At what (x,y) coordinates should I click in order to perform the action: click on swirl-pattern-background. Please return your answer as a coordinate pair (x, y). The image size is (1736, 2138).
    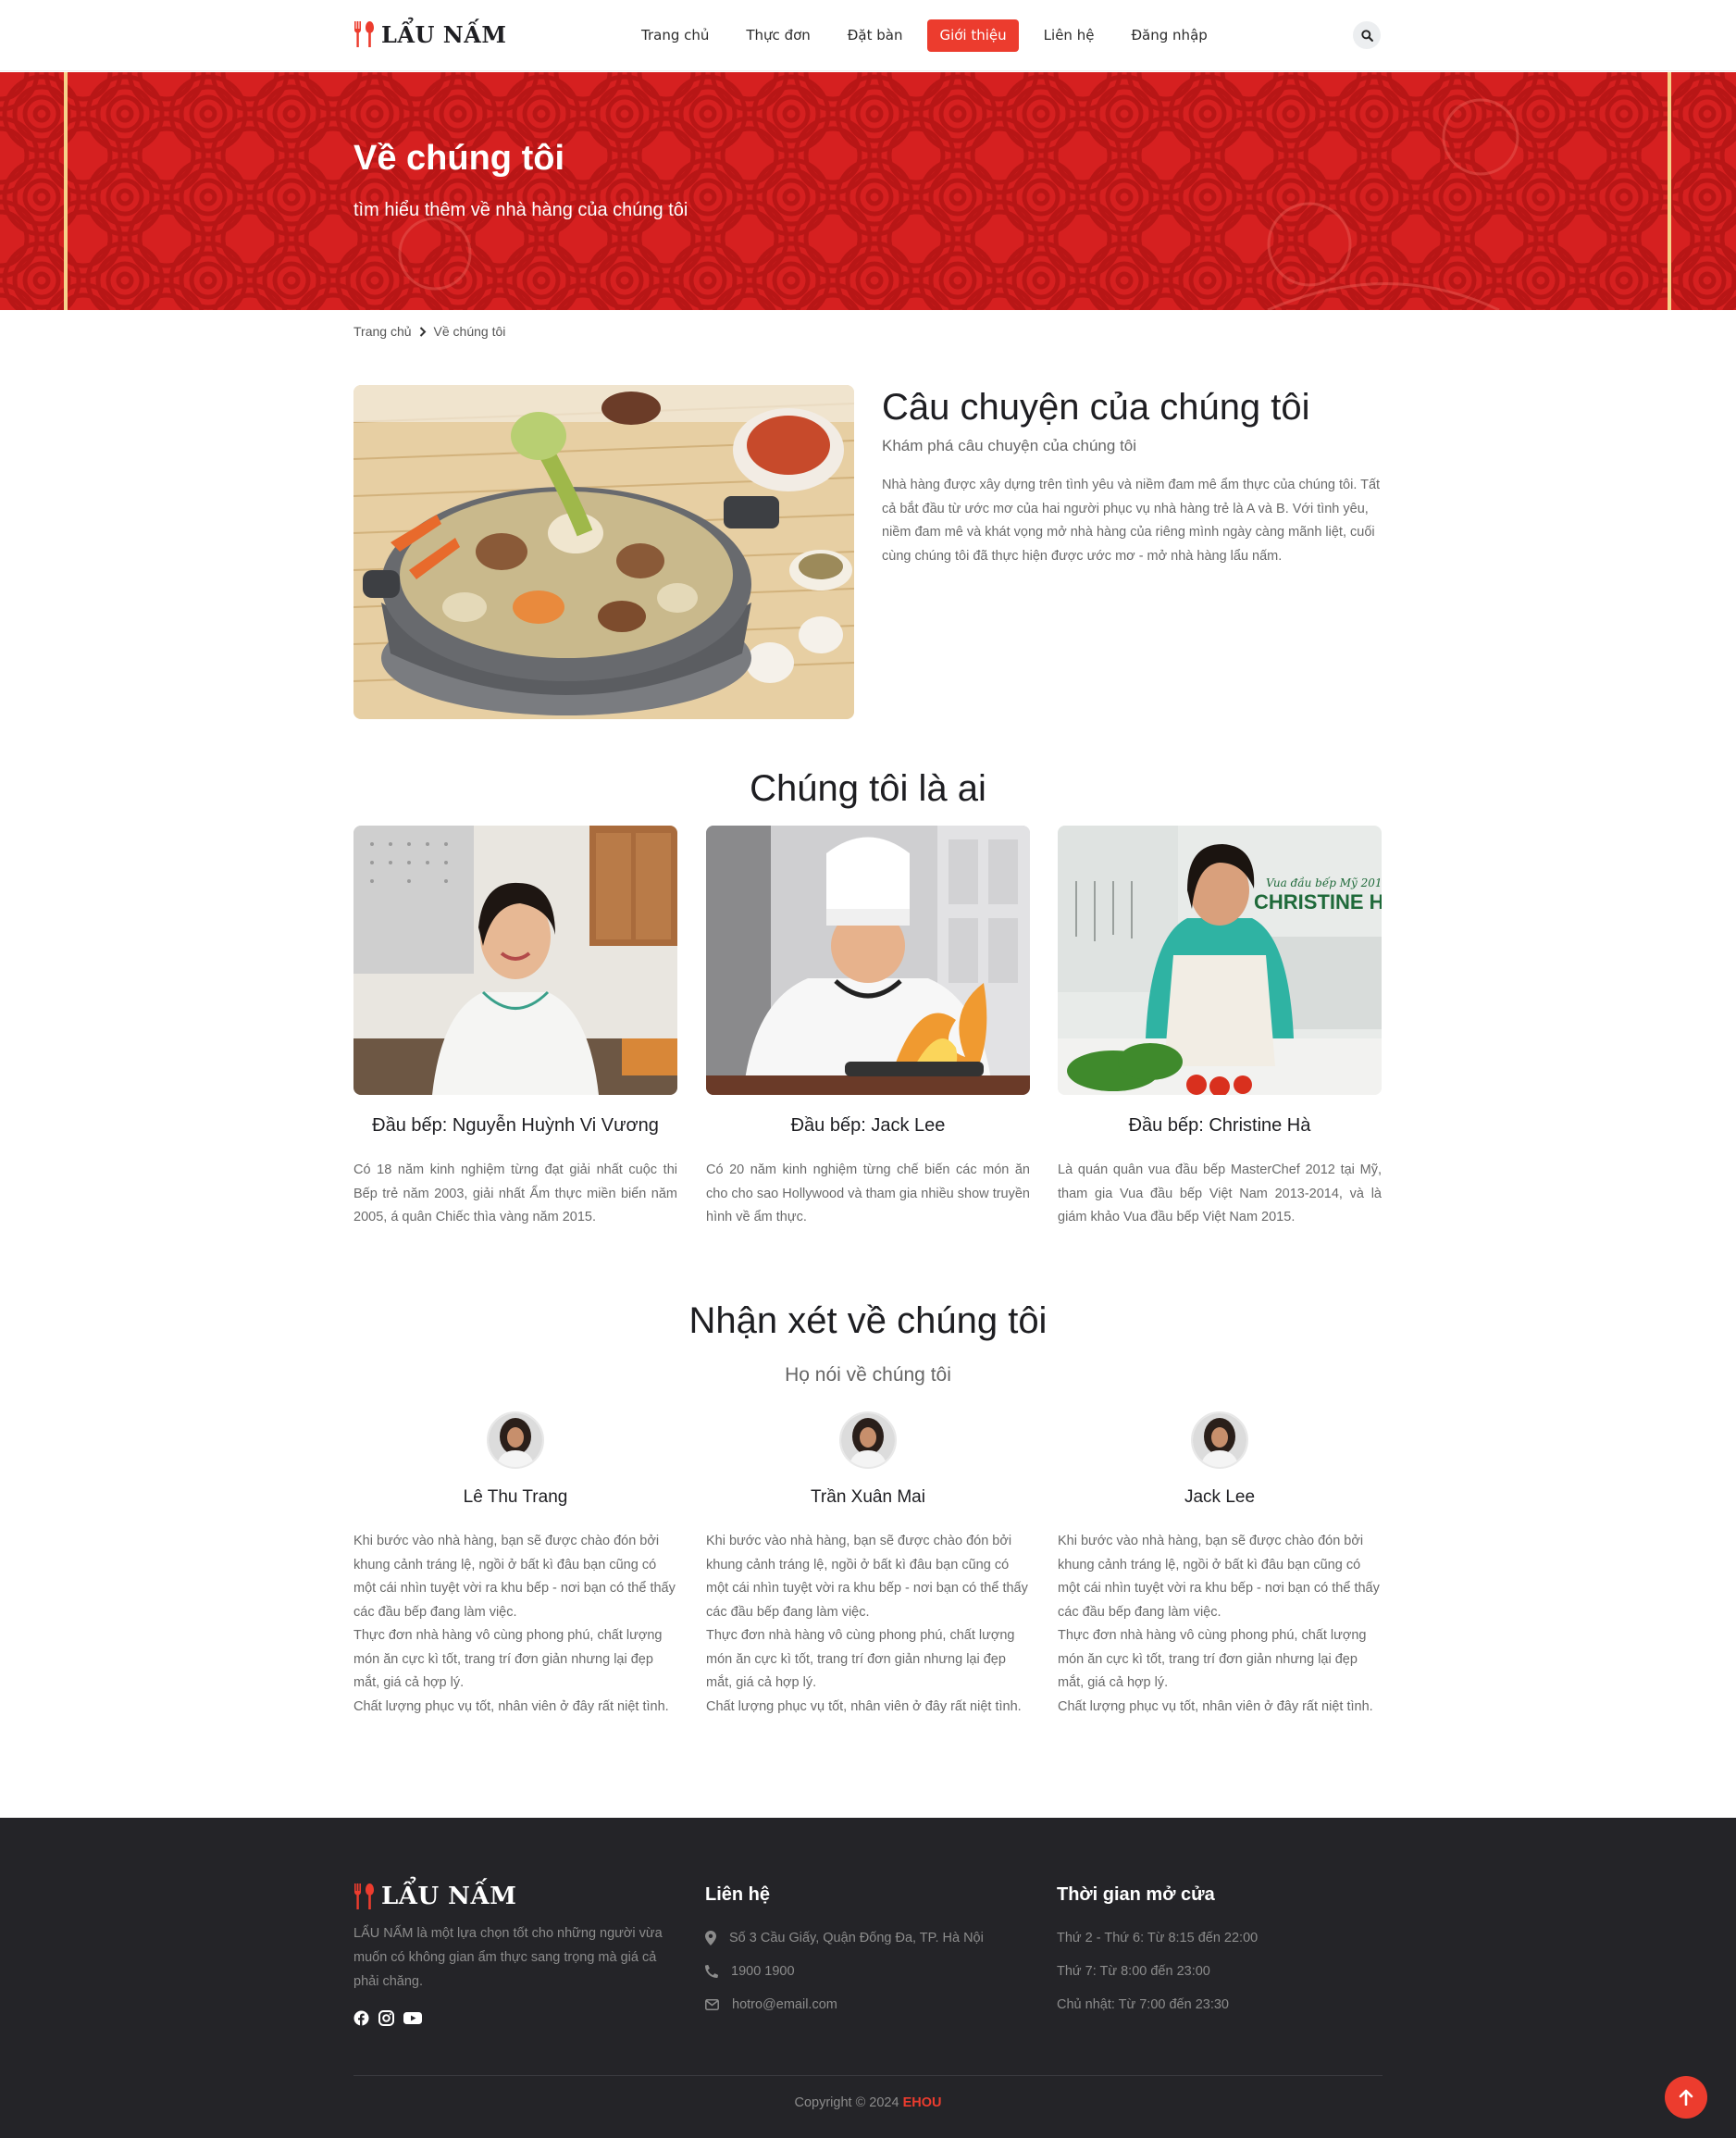
    Looking at the image, I should click on (868, 191).